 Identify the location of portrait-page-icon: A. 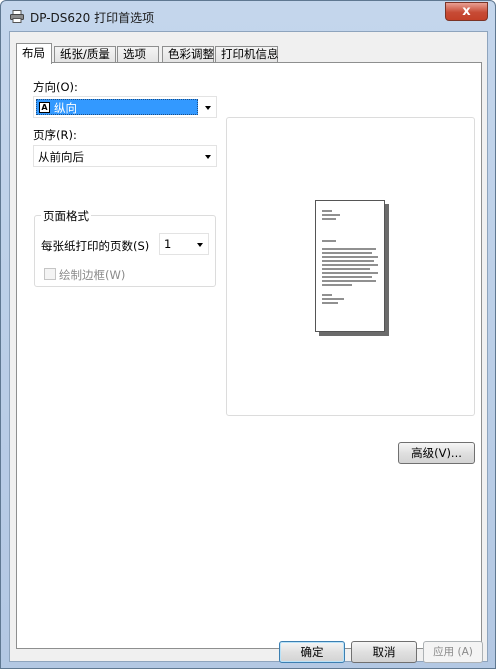
(44, 107).